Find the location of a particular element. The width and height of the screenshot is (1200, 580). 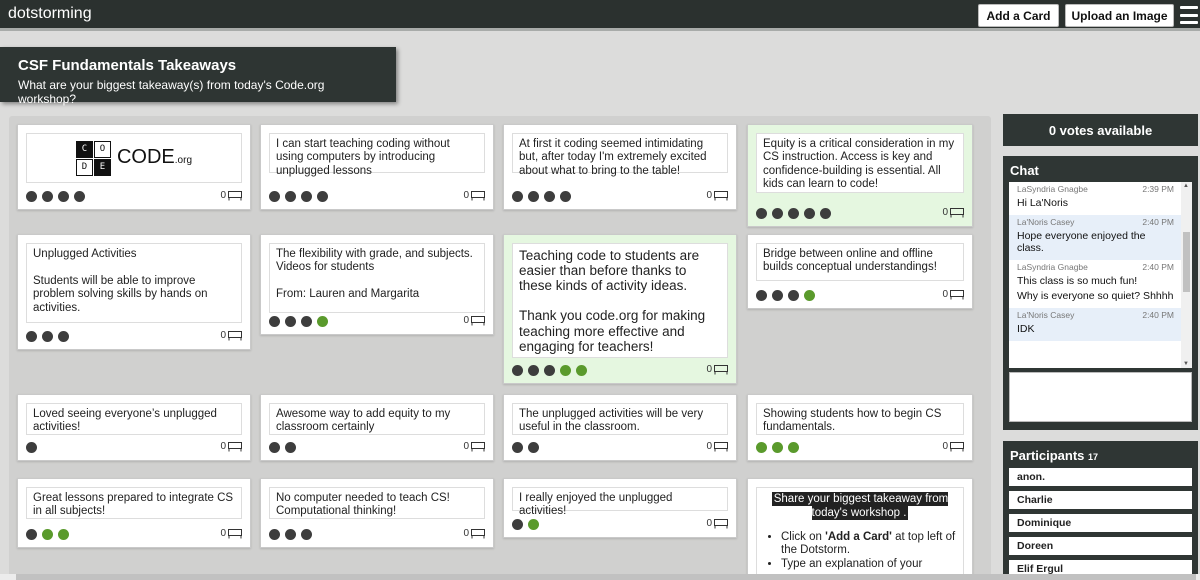

participants-title: Participants 17 is located at coordinates (1054, 455).